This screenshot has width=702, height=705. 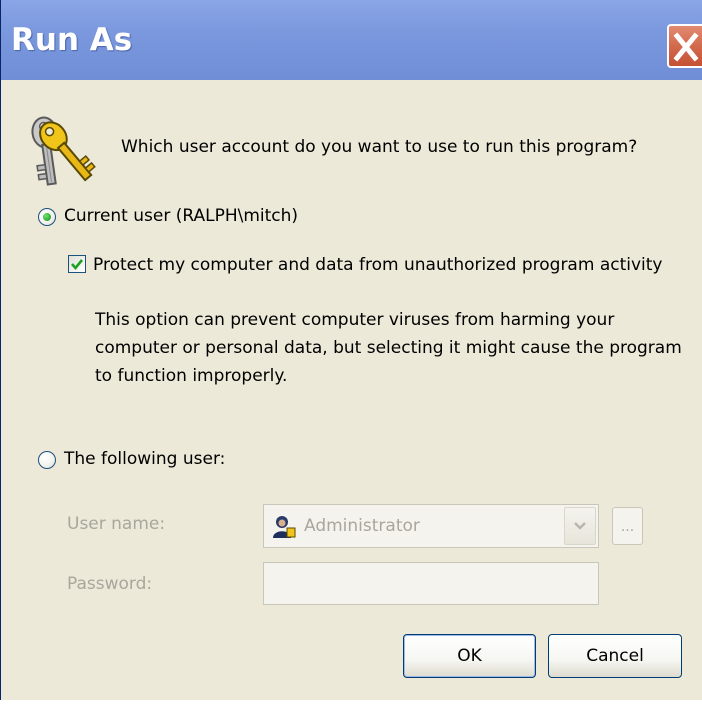 What do you see at coordinates (144, 459) in the screenshot?
I see `following-user-label: The following user:` at bounding box center [144, 459].